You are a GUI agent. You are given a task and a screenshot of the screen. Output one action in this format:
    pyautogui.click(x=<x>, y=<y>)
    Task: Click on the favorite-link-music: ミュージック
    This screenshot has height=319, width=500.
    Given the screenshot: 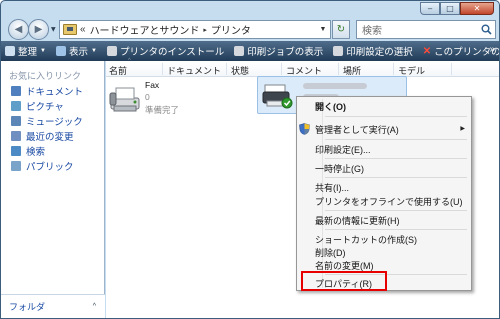 What is the action you would take?
    pyautogui.click(x=52, y=120)
    